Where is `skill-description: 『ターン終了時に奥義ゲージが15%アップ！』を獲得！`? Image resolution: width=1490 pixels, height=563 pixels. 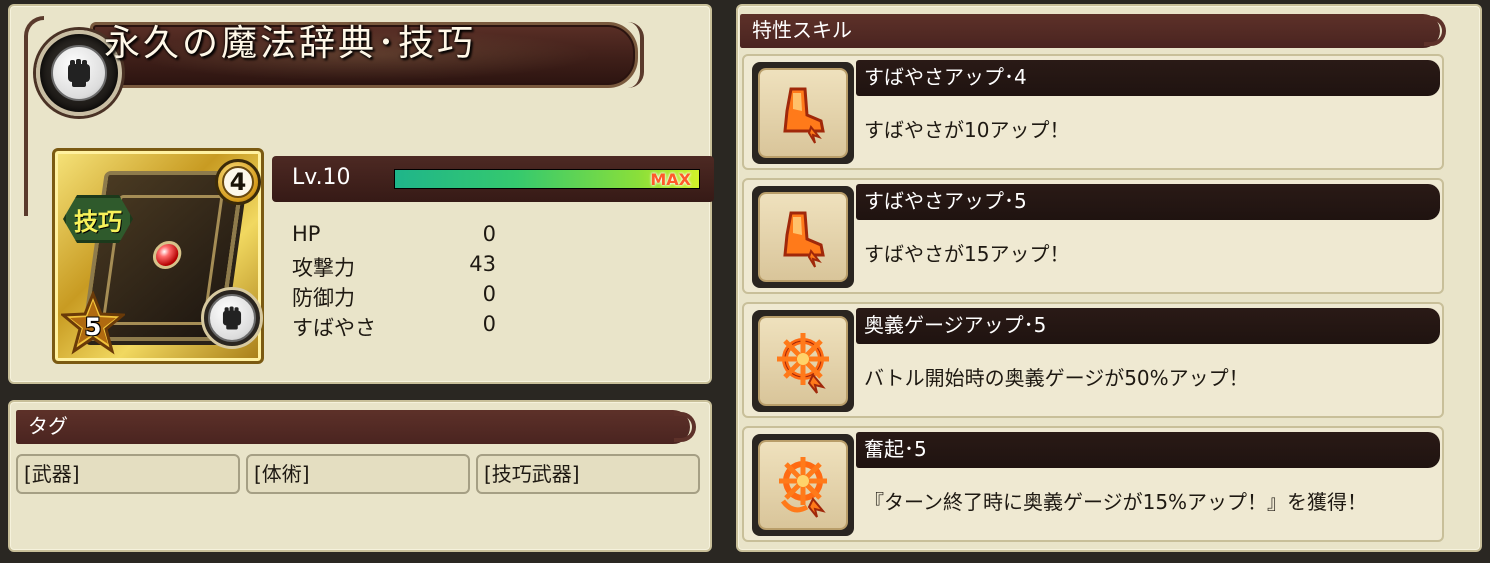
skill-description: 『ターン終了時に奥義ゲージが15%アップ！』を獲得！ is located at coordinates (1116, 502).